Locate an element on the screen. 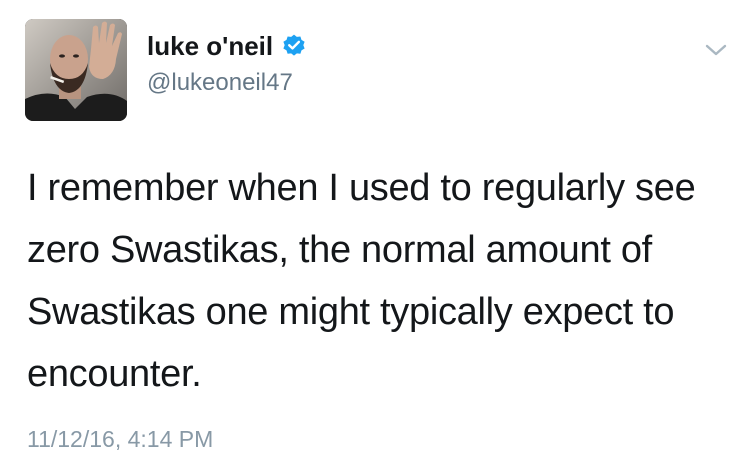  display-name: luke o'neil is located at coordinates (210, 46).